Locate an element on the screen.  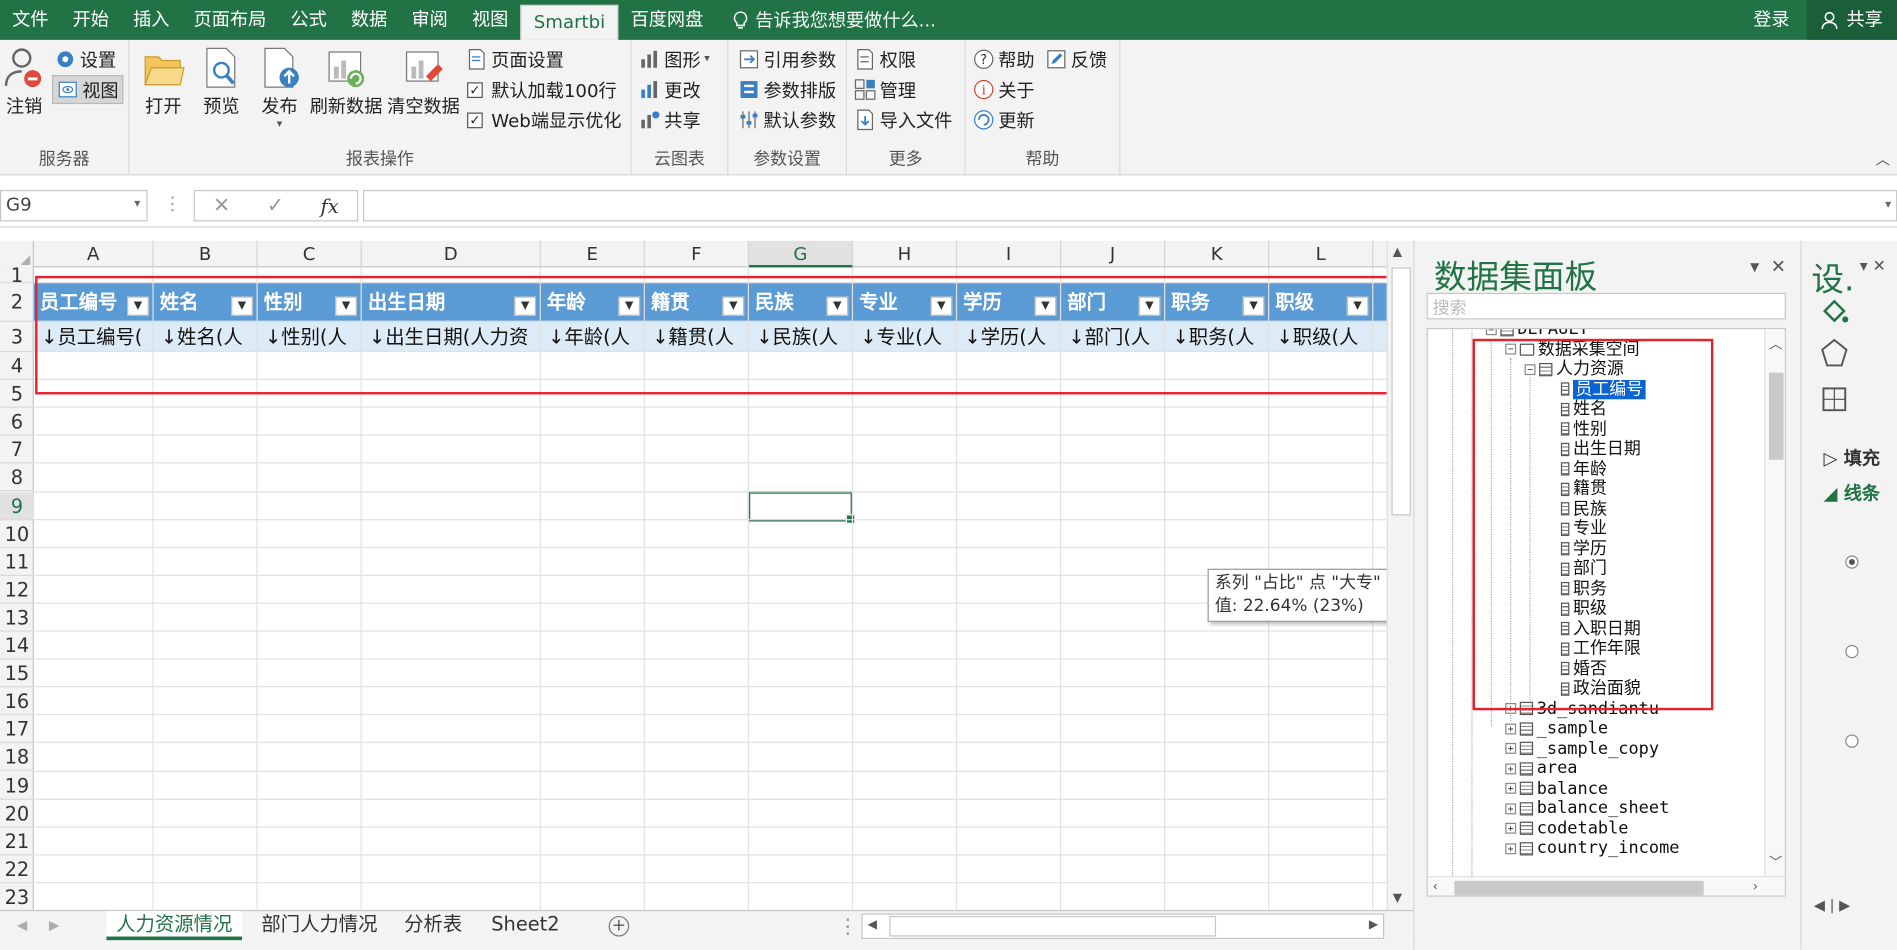
tree-table-item: + area is located at coordinates (1541, 768).